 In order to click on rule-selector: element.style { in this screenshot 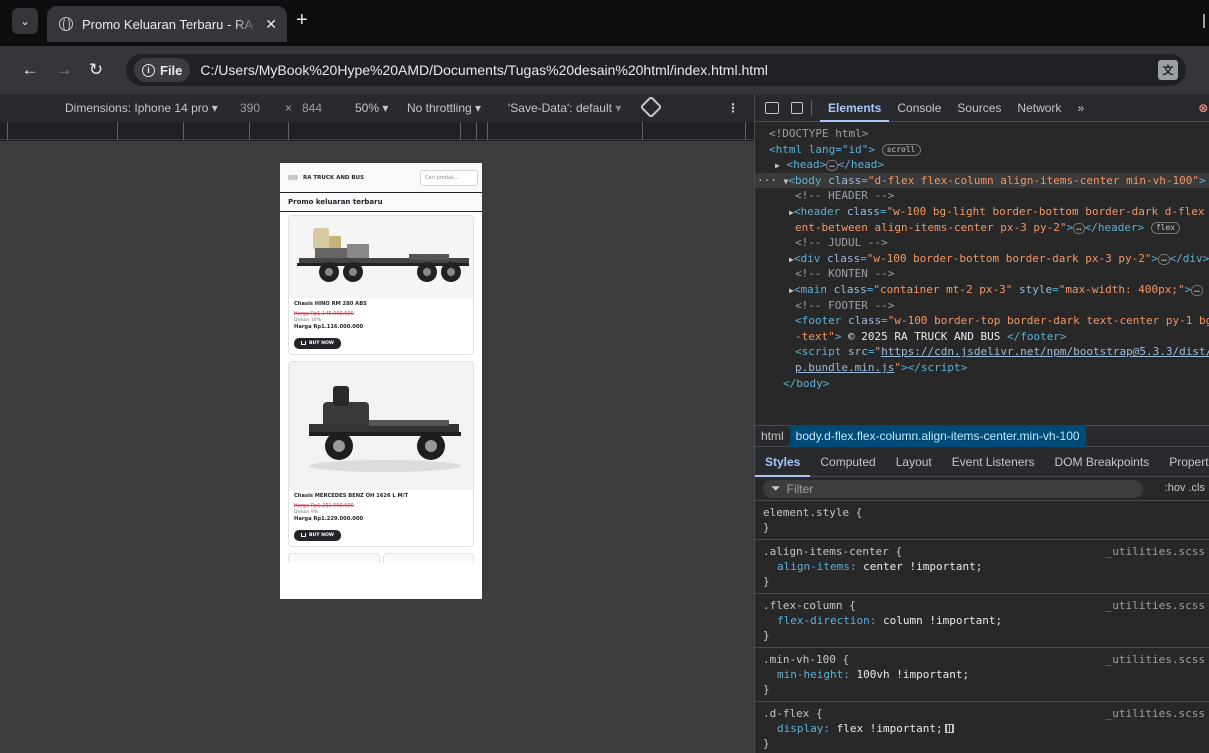, I will do `click(813, 512)`.